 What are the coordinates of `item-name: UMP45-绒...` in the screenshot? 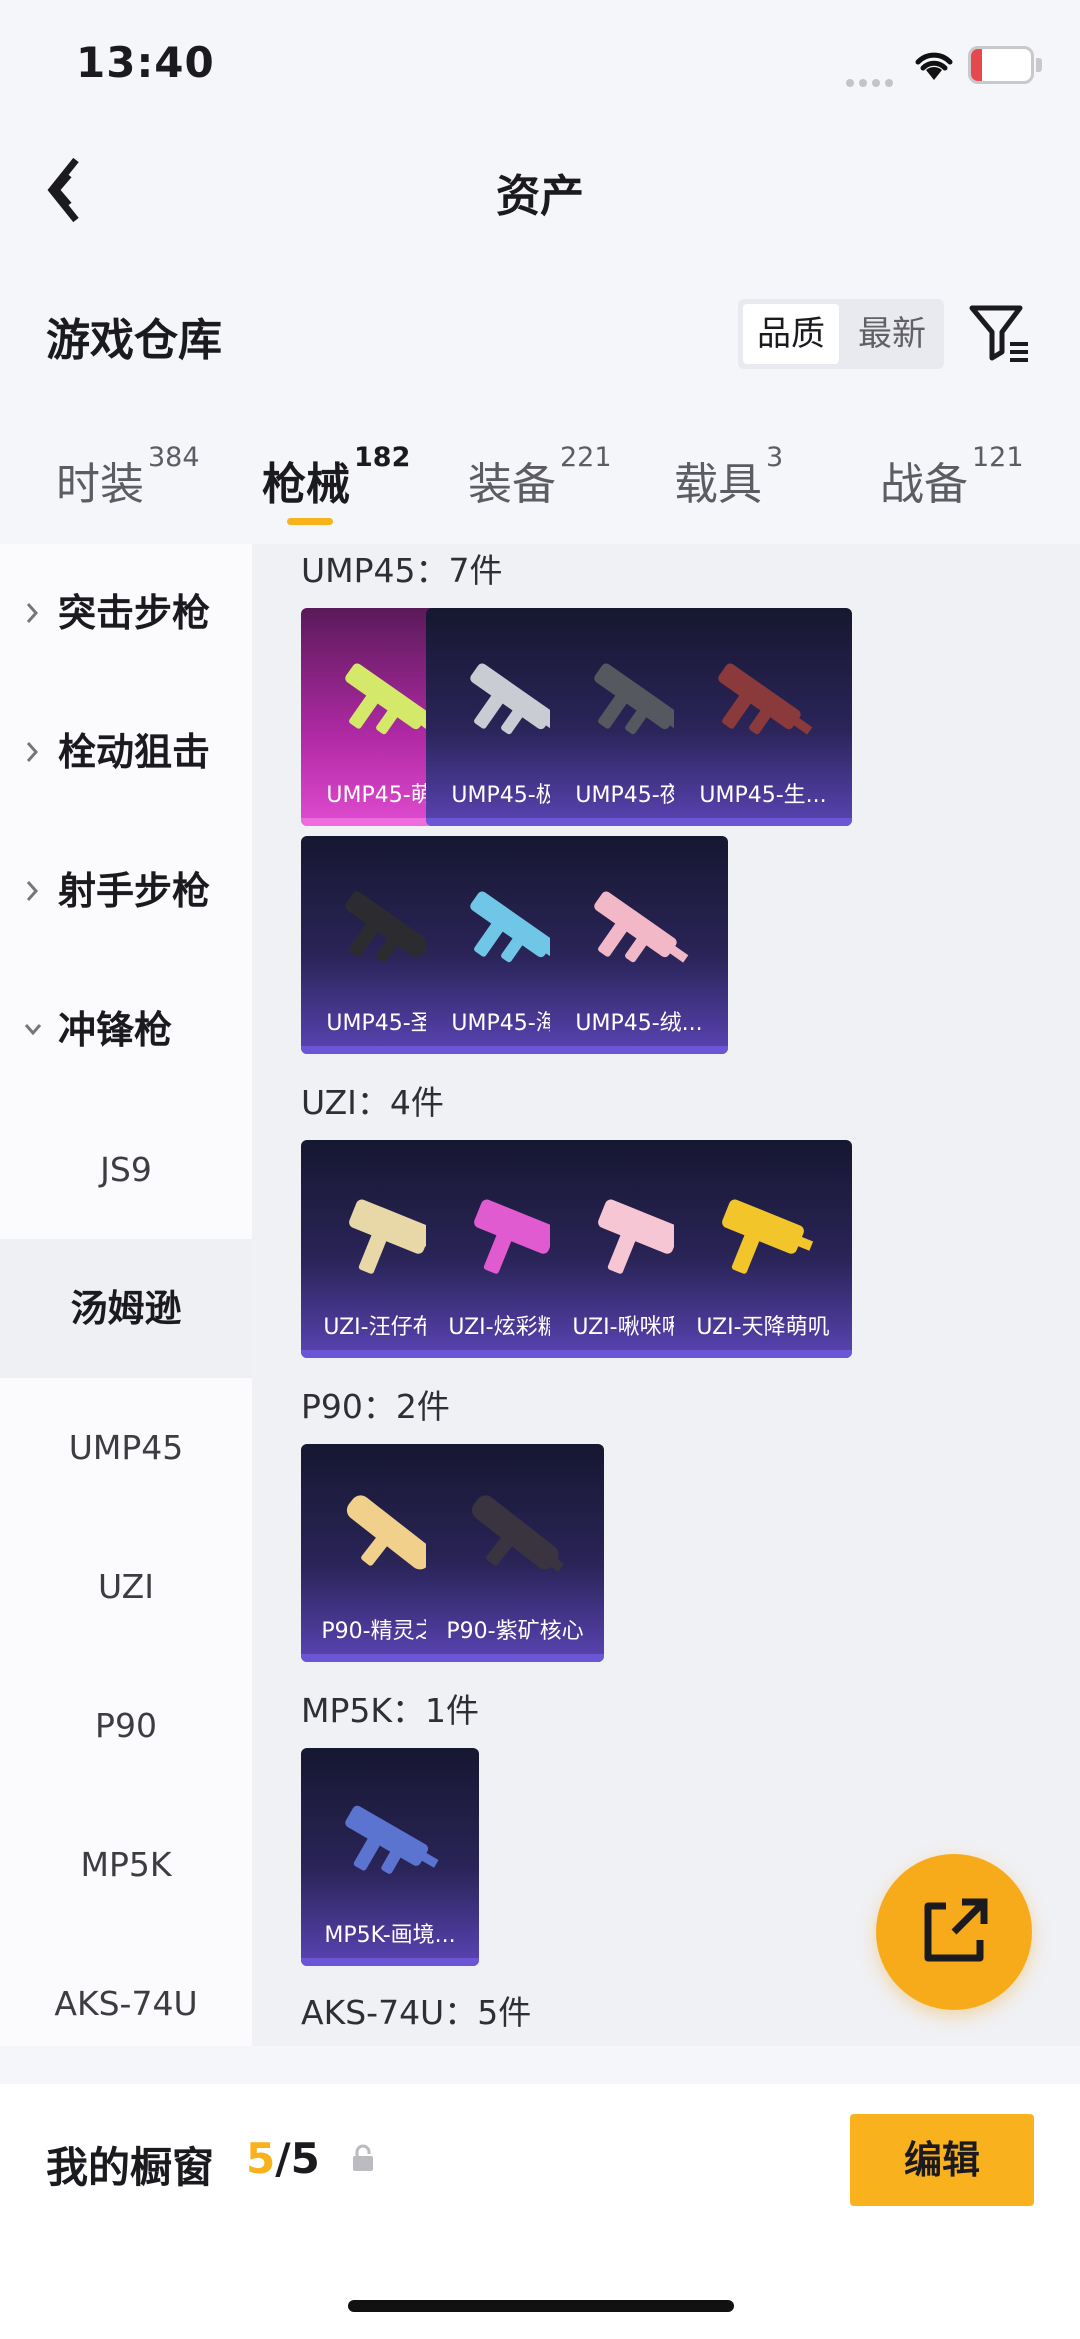 It's located at (639, 1023).